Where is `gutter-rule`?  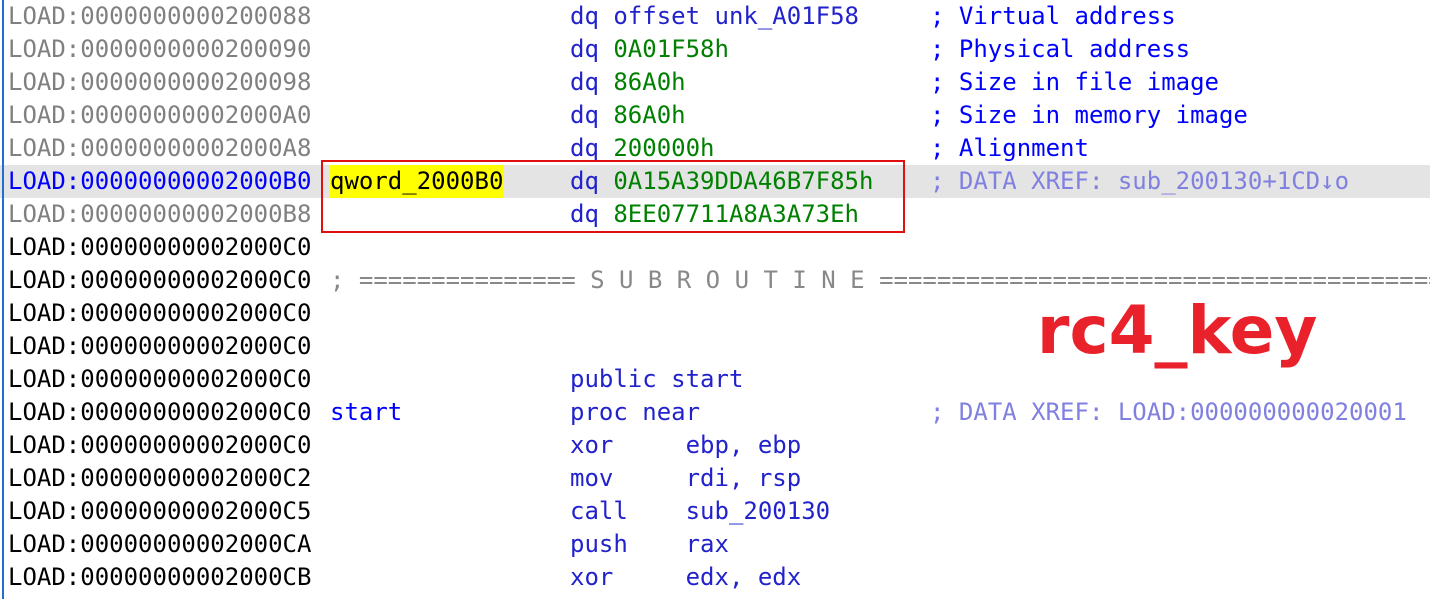 gutter-rule is located at coordinates (3, 299).